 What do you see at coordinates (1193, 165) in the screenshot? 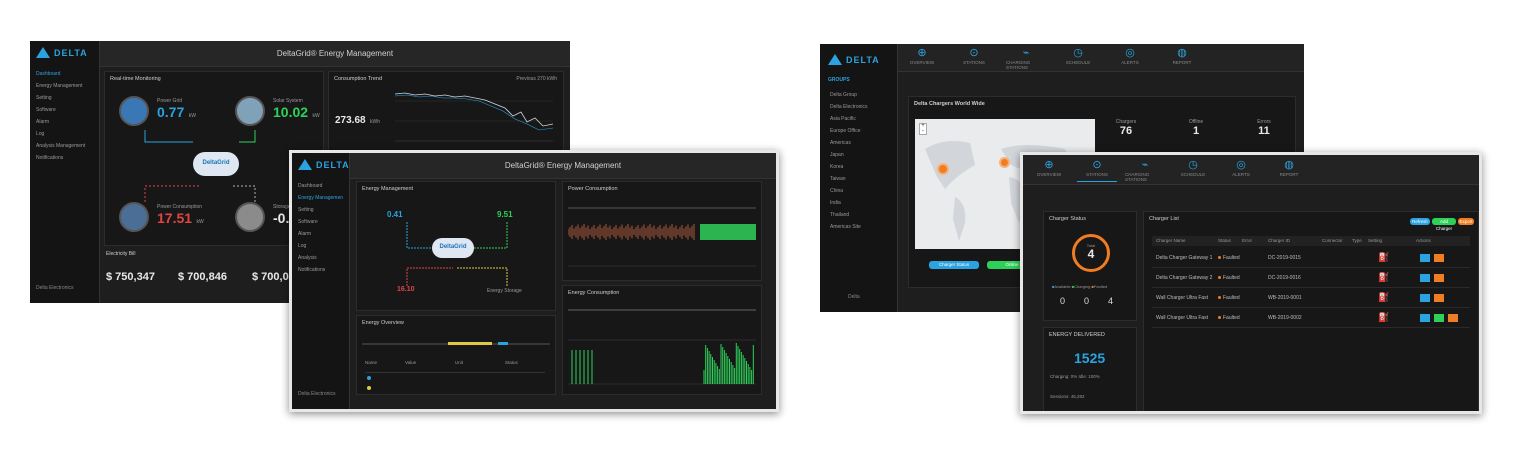
I see `clock-icon: ◷` at bounding box center [1193, 165].